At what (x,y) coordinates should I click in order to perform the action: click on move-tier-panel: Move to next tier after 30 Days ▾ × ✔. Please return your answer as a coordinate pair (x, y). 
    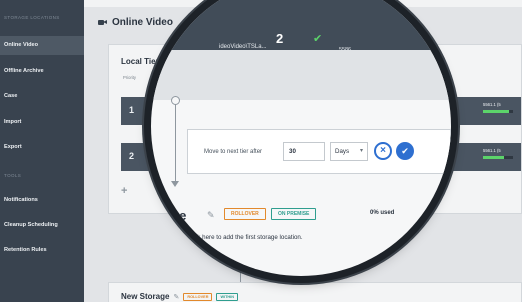
    Looking at the image, I should click on (319, 151).